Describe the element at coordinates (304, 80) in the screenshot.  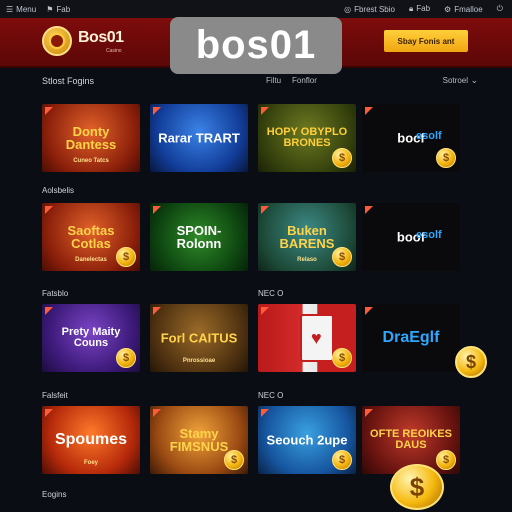
I see `filter-b: Fonflor` at that location.